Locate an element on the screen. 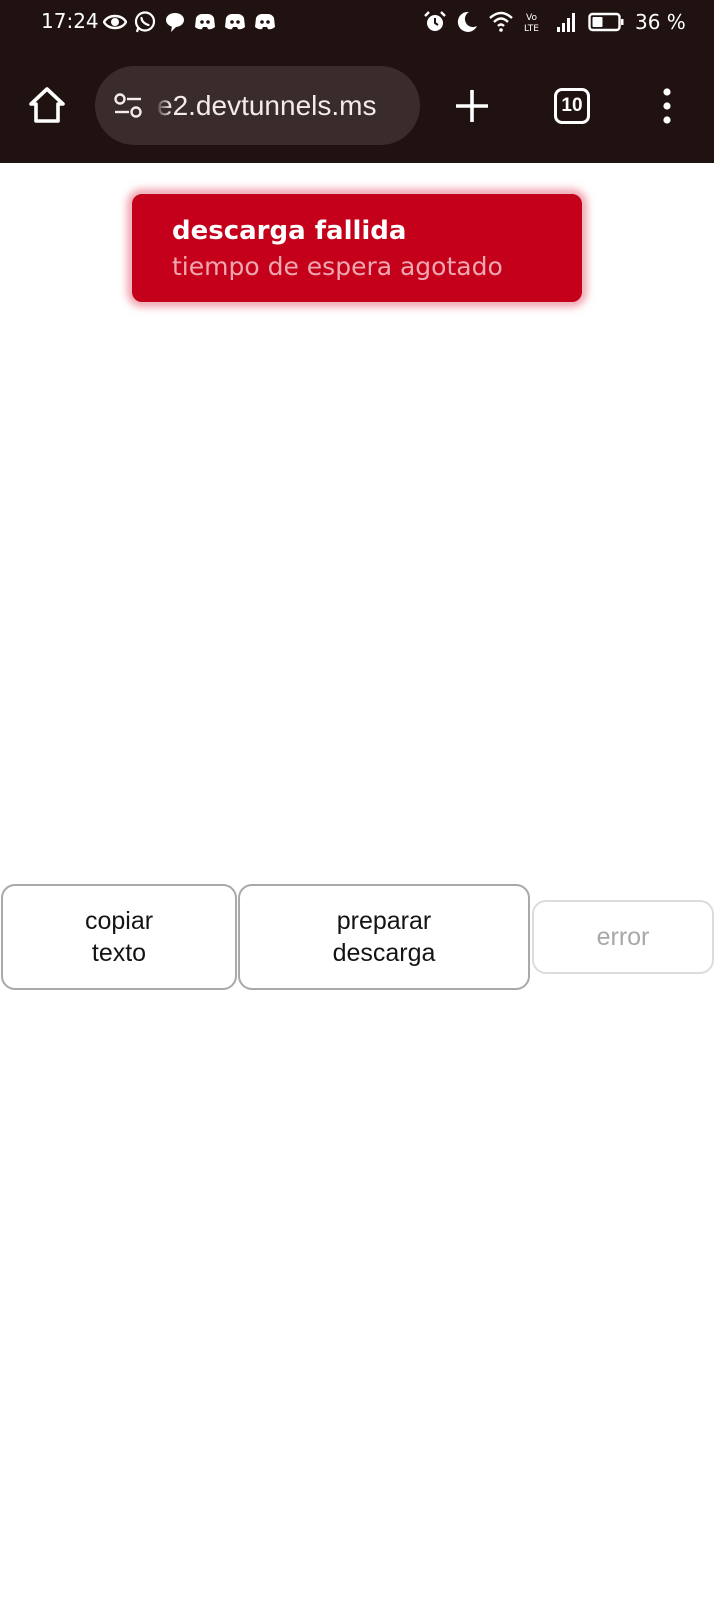  site-settings-icon is located at coordinates (128, 106).